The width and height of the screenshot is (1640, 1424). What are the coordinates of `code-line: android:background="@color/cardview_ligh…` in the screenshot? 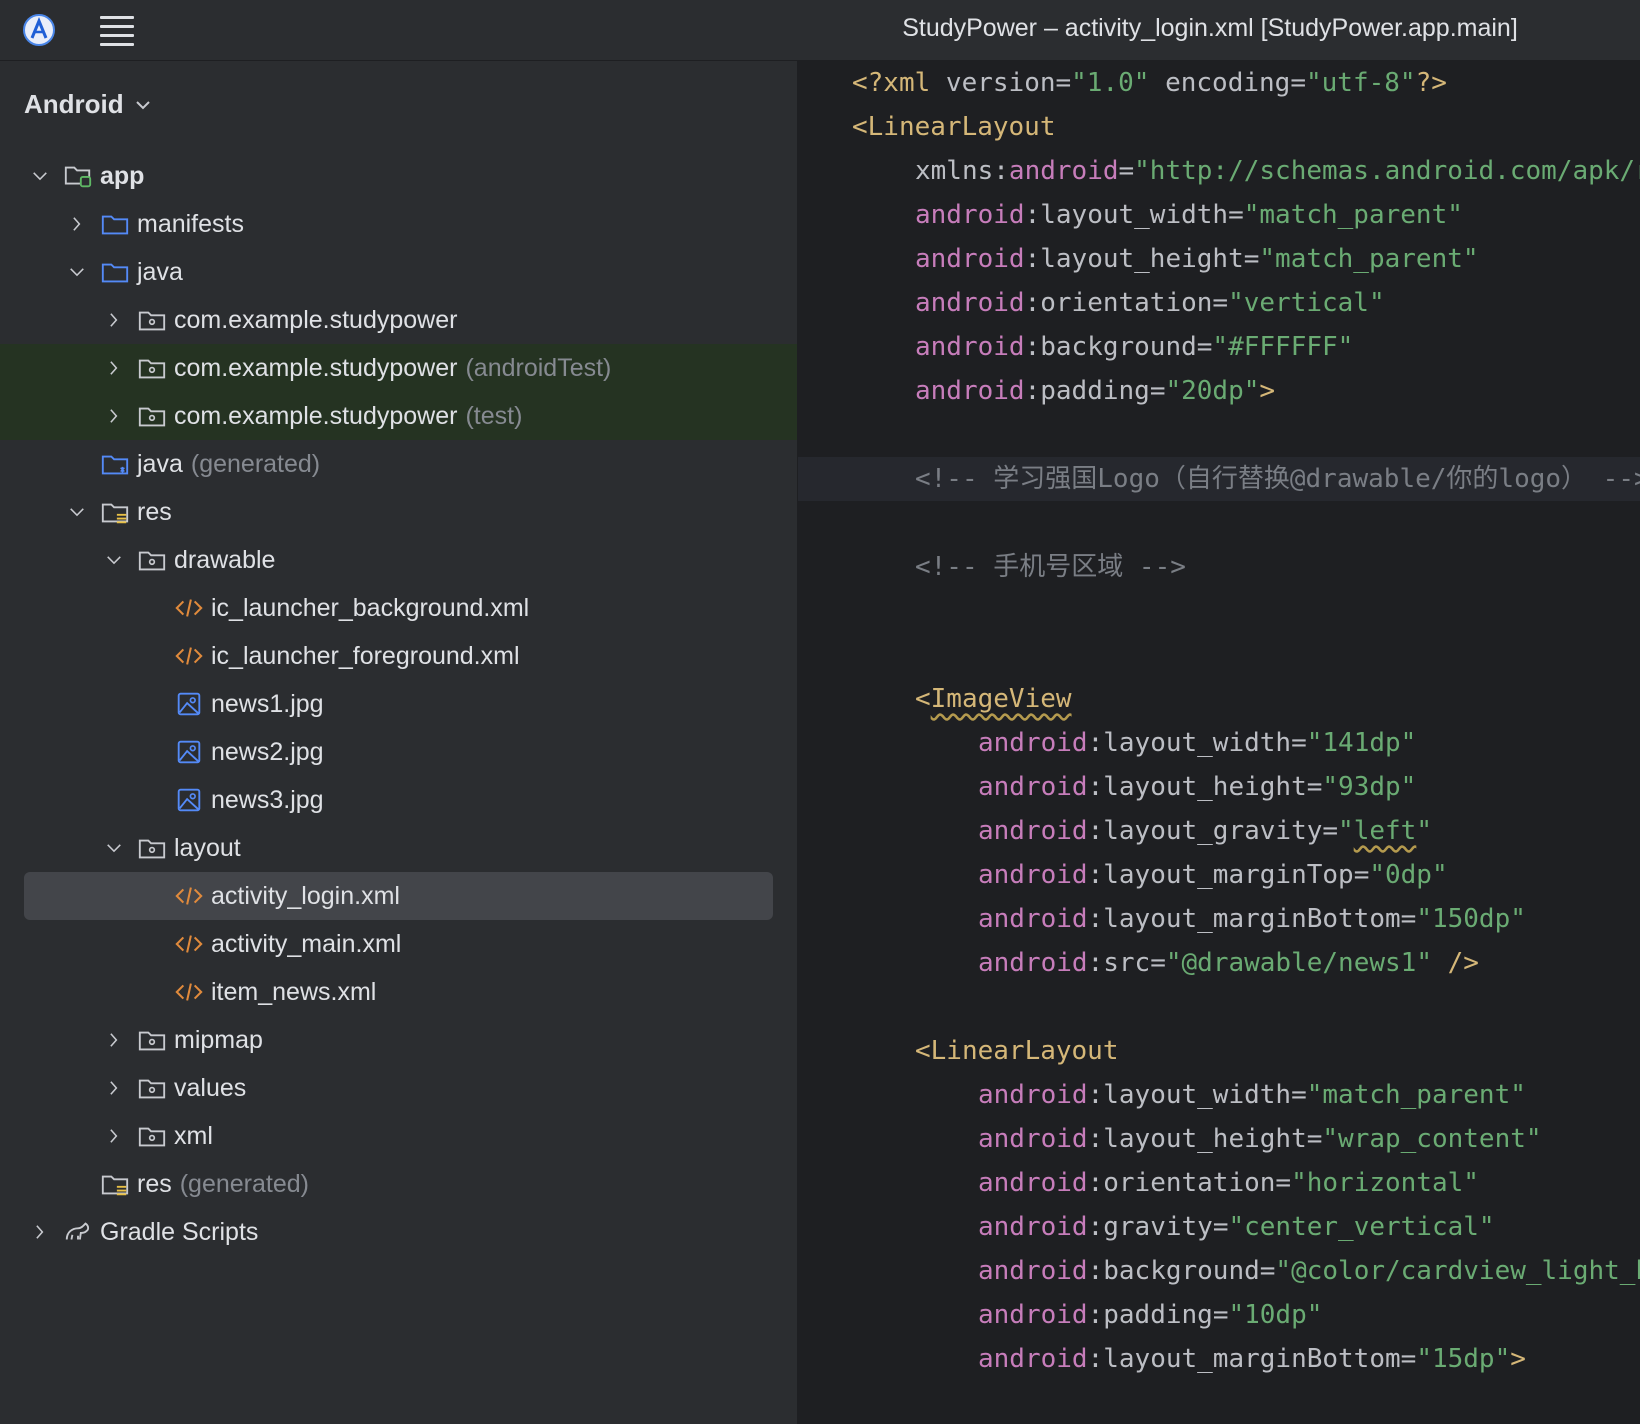 It's located at (1219, 1271).